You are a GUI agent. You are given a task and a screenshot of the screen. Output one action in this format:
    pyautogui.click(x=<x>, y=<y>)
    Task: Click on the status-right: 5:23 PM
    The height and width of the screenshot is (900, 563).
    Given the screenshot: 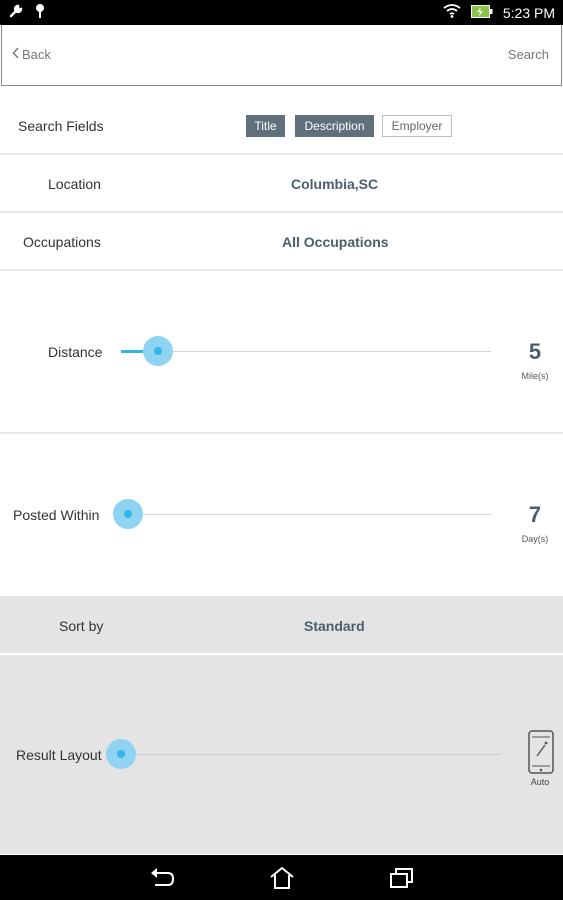 What is the action you would take?
    pyautogui.click(x=499, y=12)
    